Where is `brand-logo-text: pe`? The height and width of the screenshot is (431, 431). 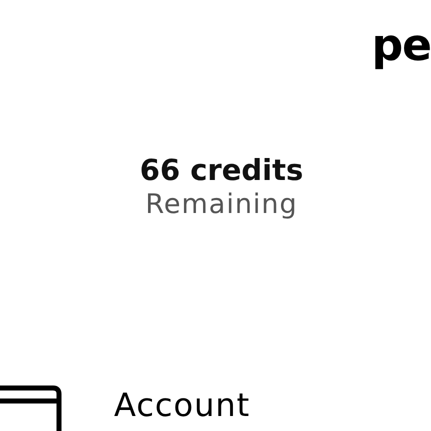 brand-logo-text: pe is located at coordinates (401, 46).